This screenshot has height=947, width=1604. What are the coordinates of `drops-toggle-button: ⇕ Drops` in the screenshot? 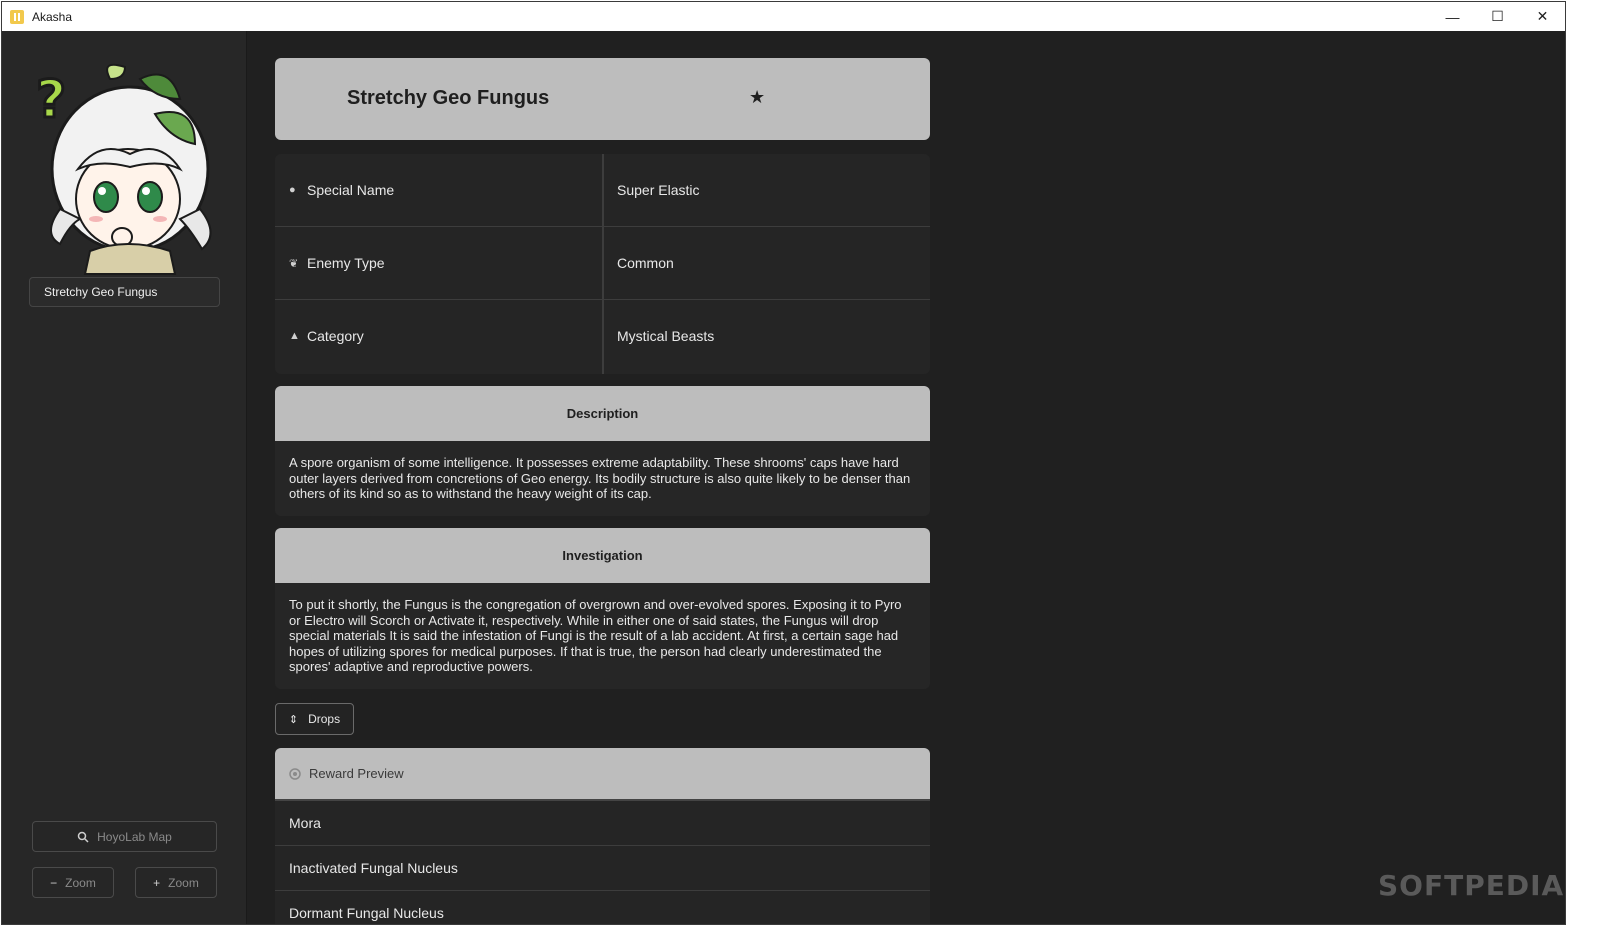 It's located at (314, 719).